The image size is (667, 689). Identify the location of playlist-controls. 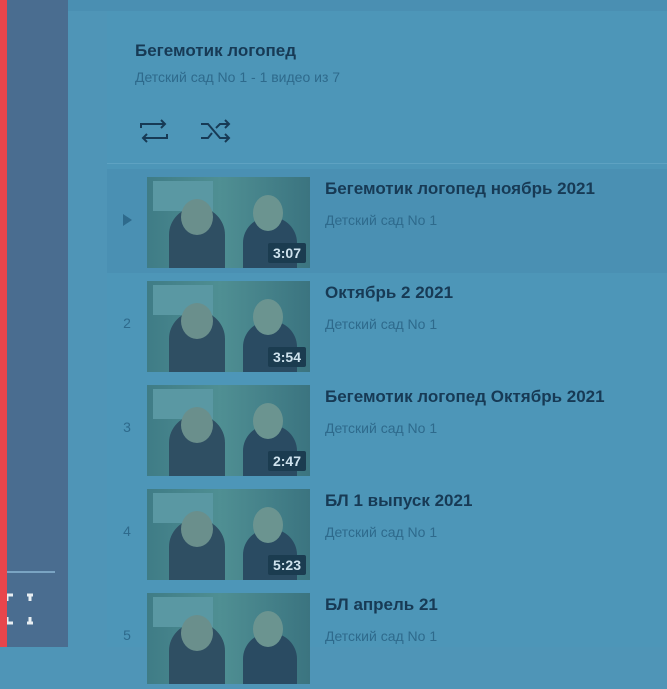
(185, 131).